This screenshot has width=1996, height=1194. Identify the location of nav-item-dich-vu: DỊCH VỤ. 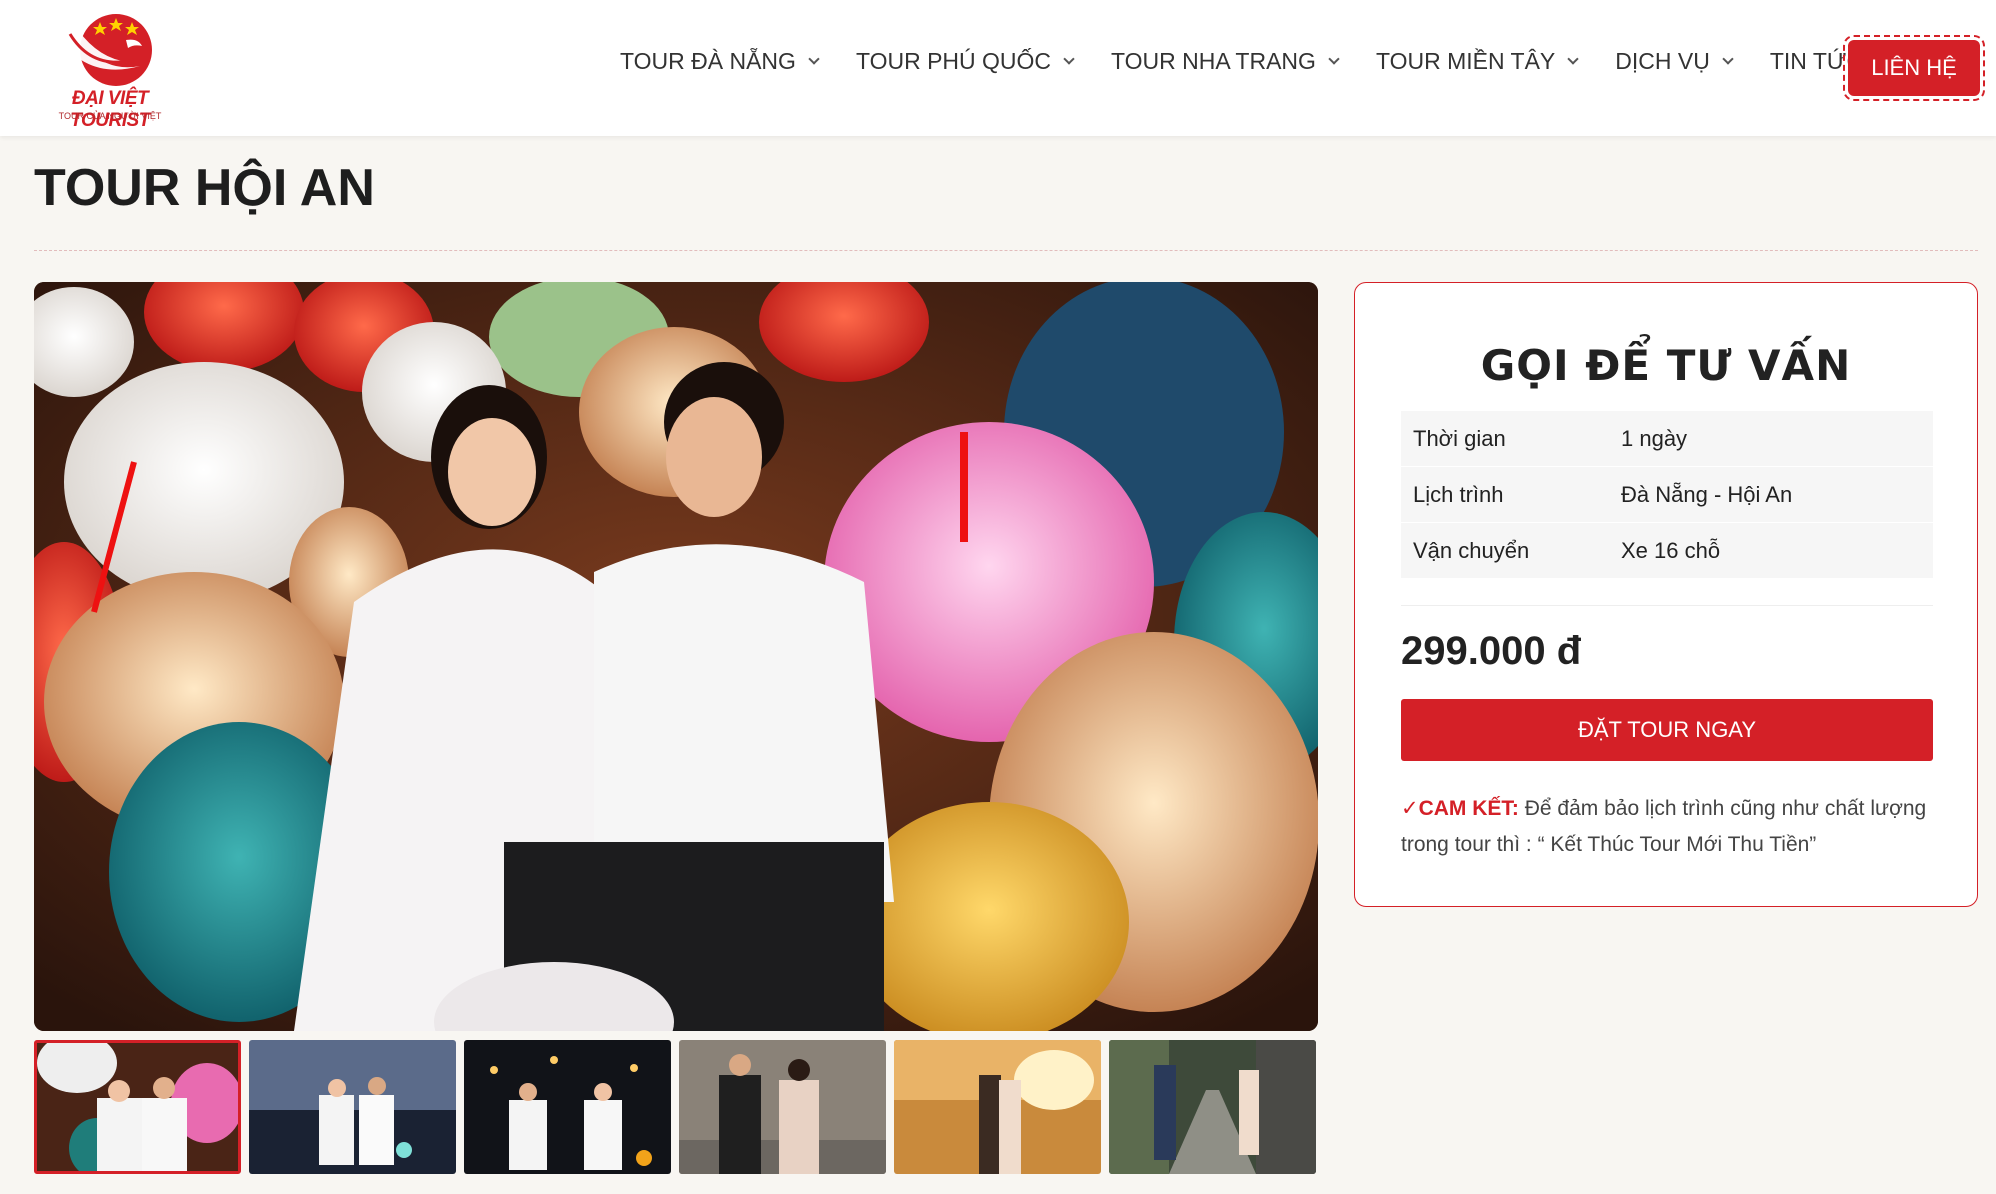
(1674, 61).